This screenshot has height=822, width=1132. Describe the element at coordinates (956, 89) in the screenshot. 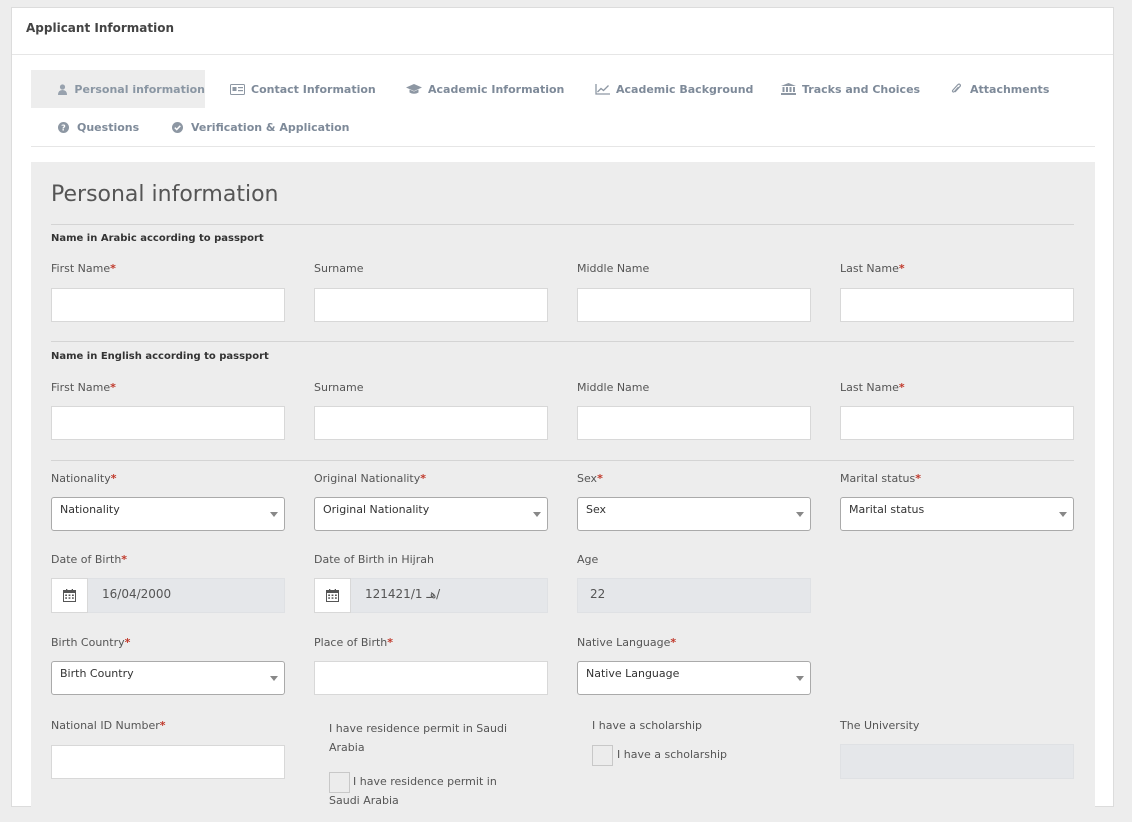

I see `paperclip-icon` at that location.